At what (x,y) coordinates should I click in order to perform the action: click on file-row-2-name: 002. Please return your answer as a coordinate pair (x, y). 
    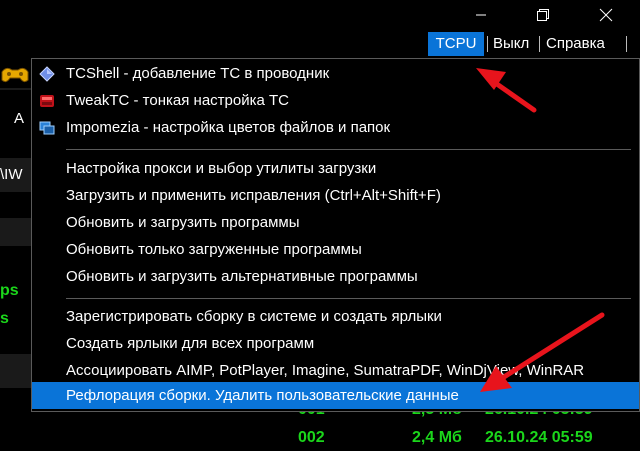
    Looking at the image, I should click on (311, 438).